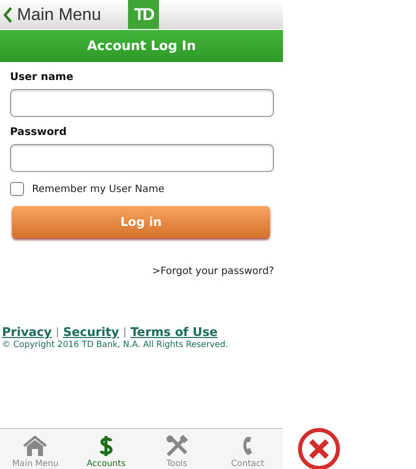 This screenshot has height=469, width=416. What do you see at coordinates (91, 332) in the screenshot?
I see `footer-link: Security` at bounding box center [91, 332].